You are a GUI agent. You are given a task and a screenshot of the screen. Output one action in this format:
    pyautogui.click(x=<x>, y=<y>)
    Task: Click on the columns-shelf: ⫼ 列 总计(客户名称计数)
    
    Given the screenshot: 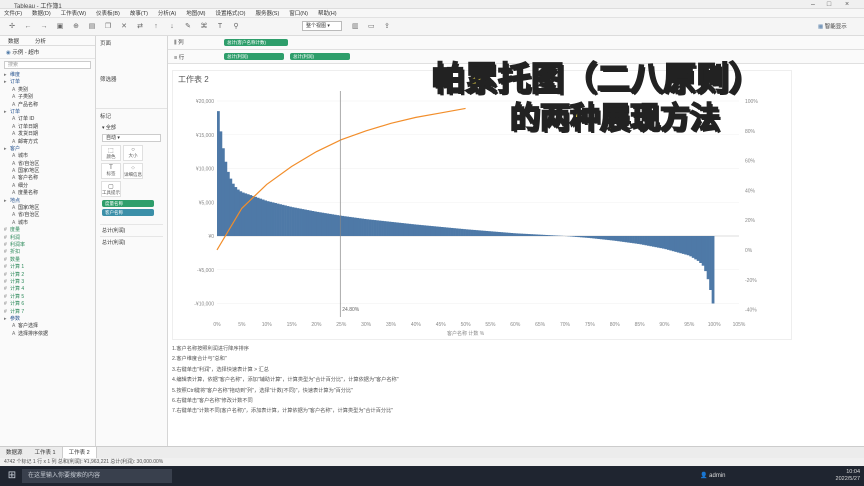 What is the action you would take?
    pyautogui.click(x=516, y=43)
    